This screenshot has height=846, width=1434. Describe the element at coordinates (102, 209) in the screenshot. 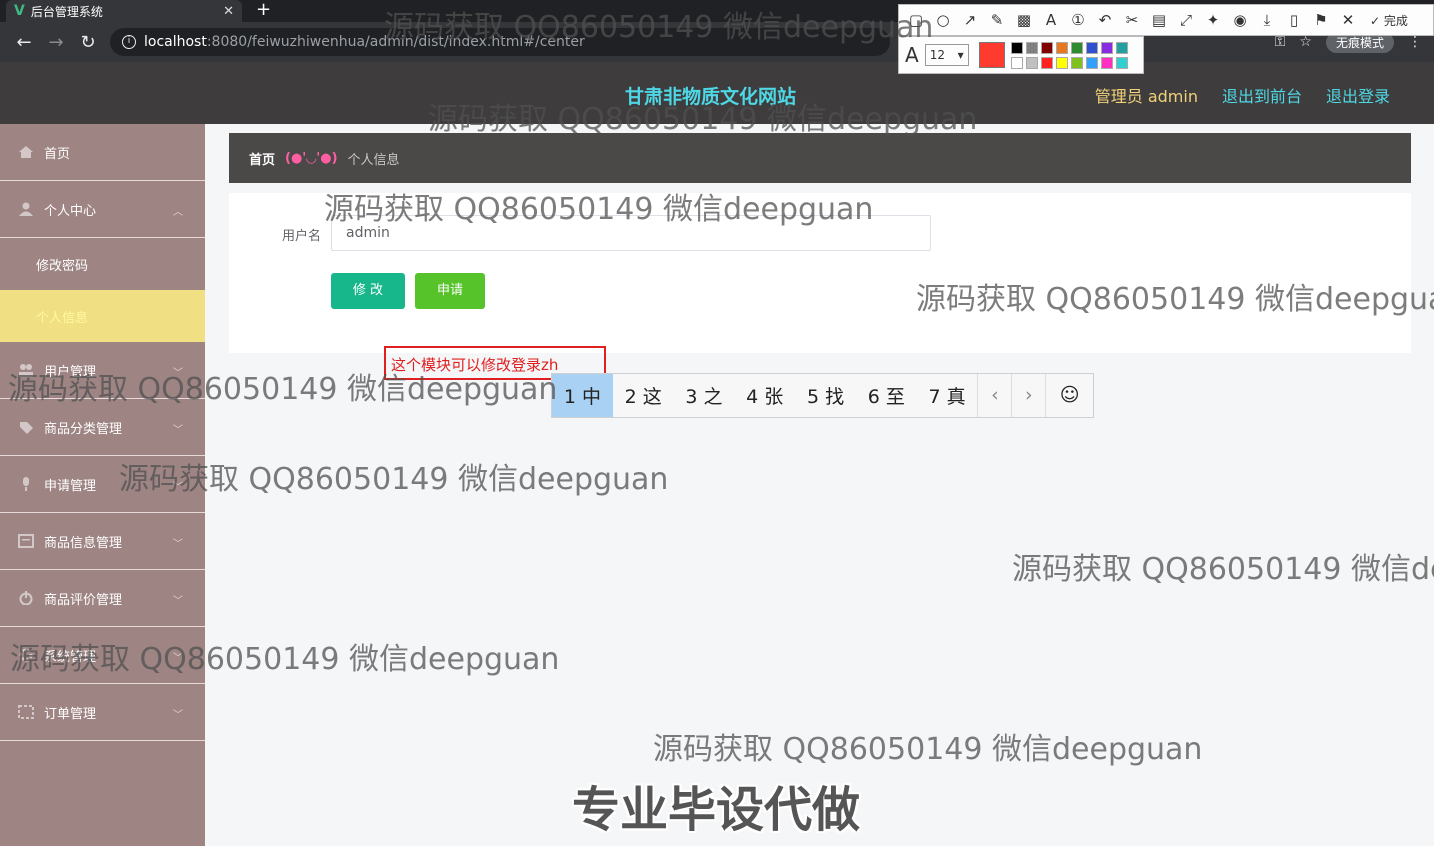

I see `sidebar-item-personal-center: 个人中心 ︿` at that location.